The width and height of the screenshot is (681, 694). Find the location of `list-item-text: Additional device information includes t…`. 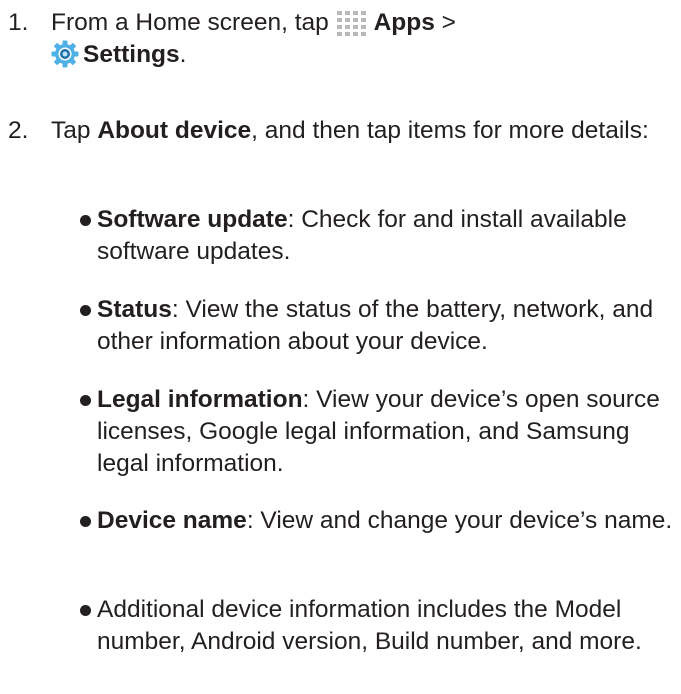

list-item-text: Additional device information includes t… is located at coordinates (388, 626).